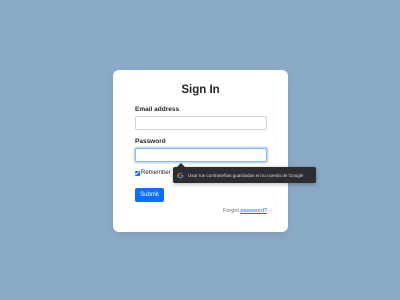  I want to click on remember-label: Remember, so click(156, 173).